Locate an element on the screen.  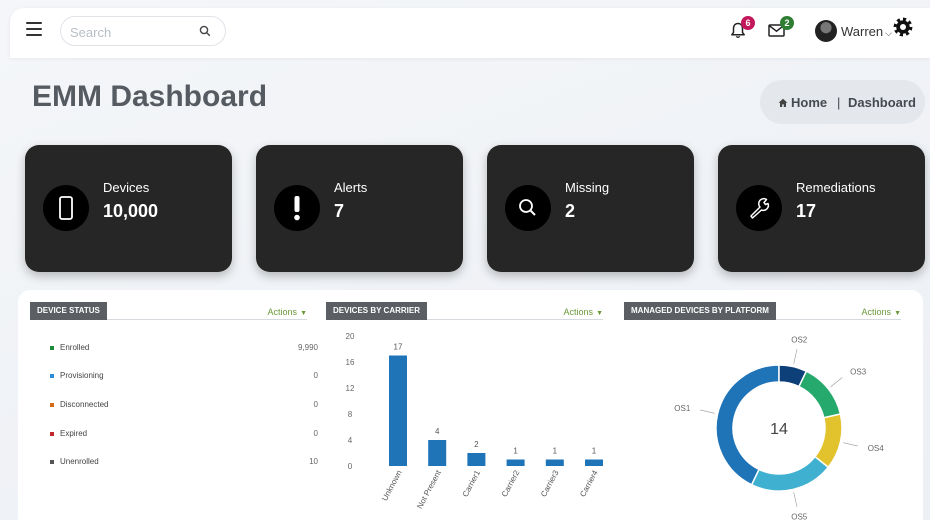
y-tick-label: 20 is located at coordinates (350, 336).